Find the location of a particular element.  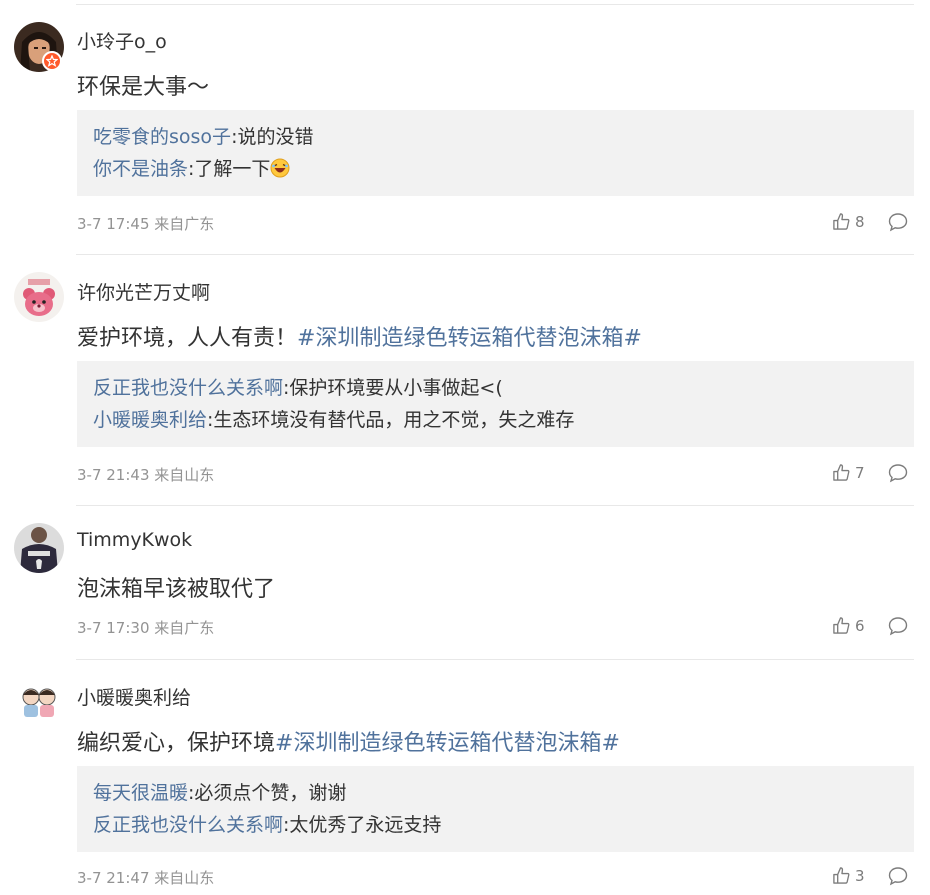

username: TimmyKwok is located at coordinates (134, 540).